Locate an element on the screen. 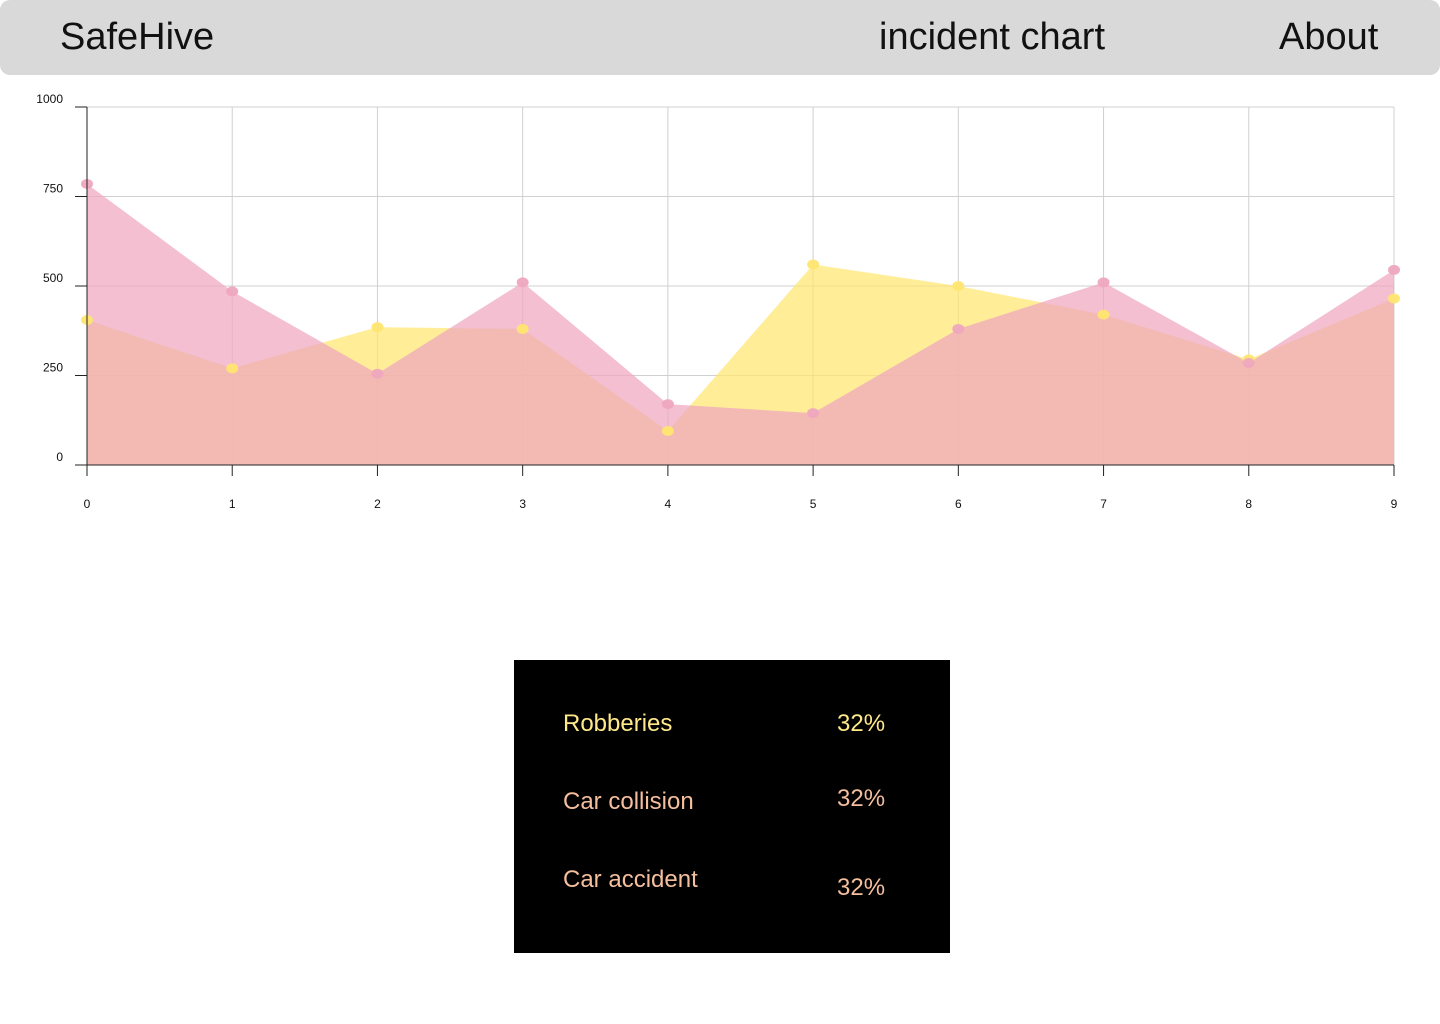 Image resolution: width=1440 pixels, height=1024 pixels. legend-row-robberies: Robberies 32% is located at coordinates (732, 728).